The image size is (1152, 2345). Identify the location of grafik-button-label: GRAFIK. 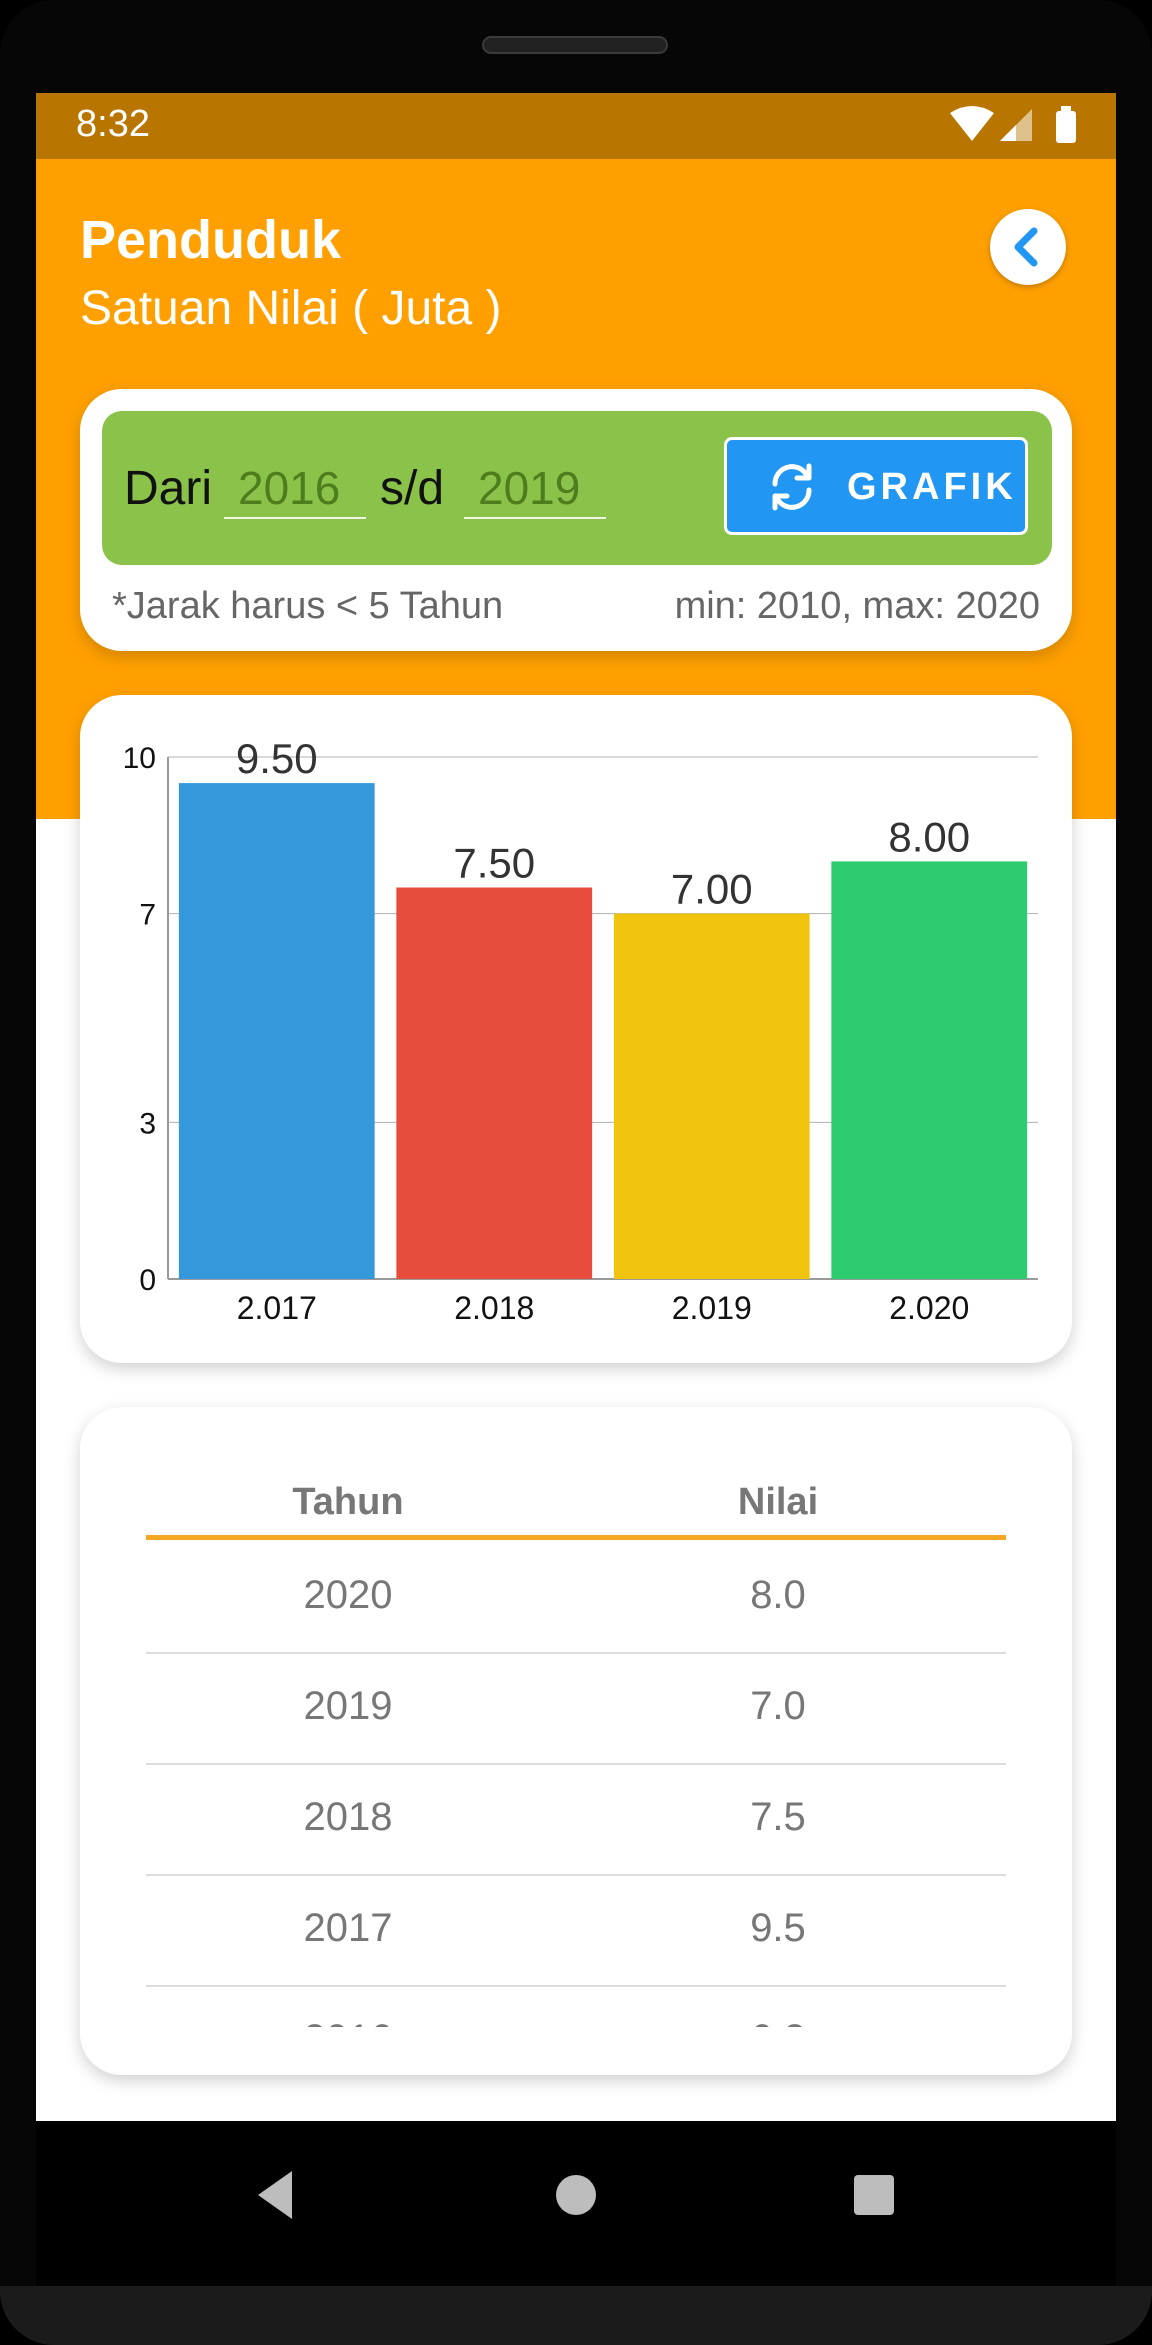
(932, 487).